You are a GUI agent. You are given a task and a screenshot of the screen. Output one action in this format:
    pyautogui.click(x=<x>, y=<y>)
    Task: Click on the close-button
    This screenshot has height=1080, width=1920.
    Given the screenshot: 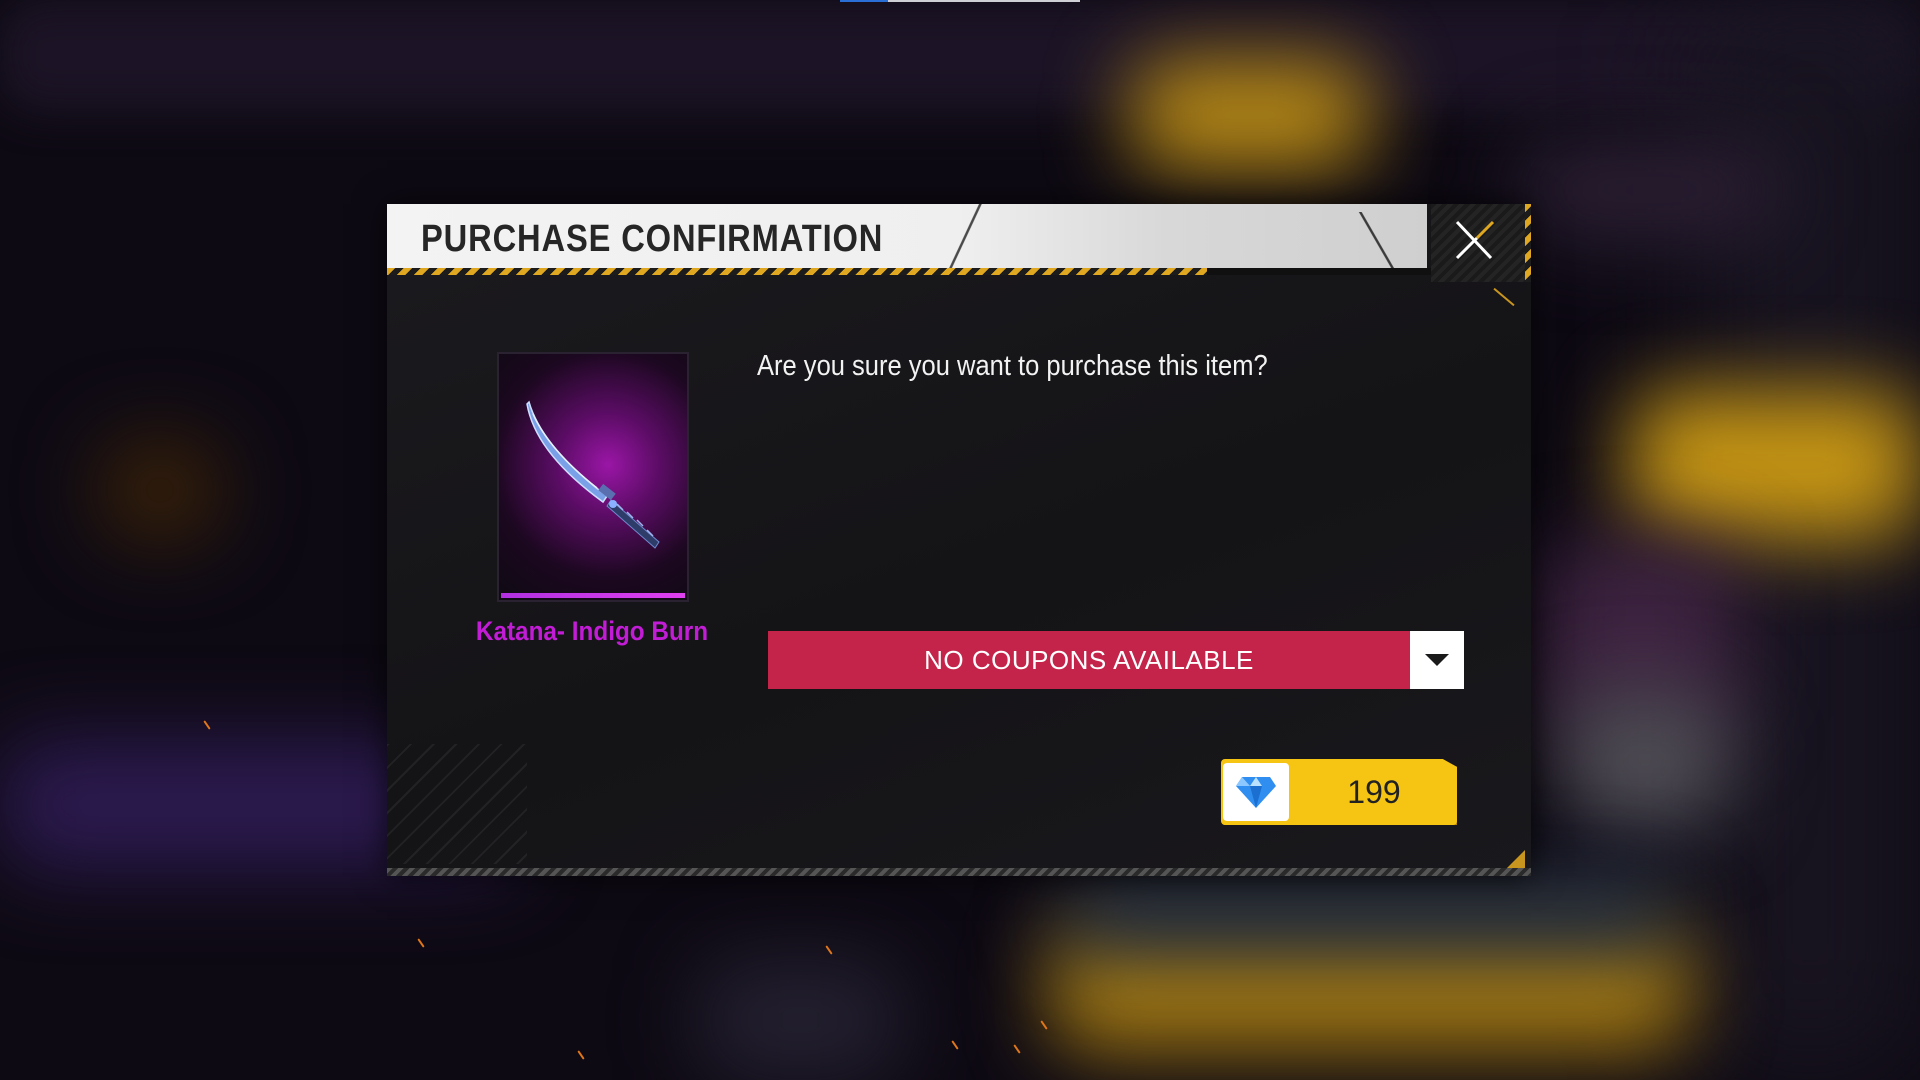 What is the action you would take?
    pyautogui.click(x=1475, y=240)
    